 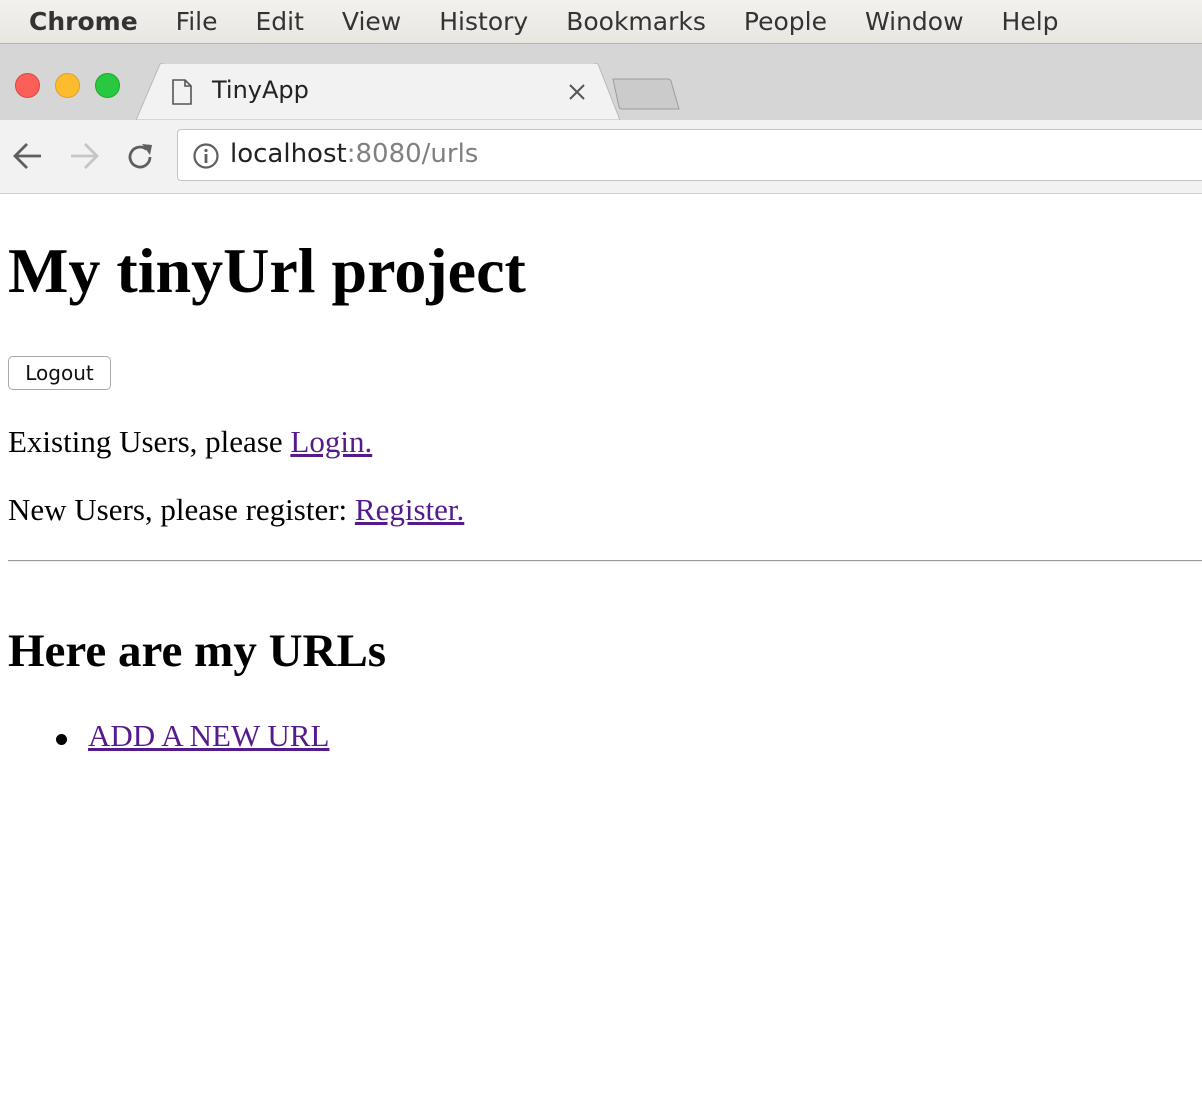 What do you see at coordinates (83, 21) in the screenshot?
I see `menu-app-chrome: Chrome` at bounding box center [83, 21].